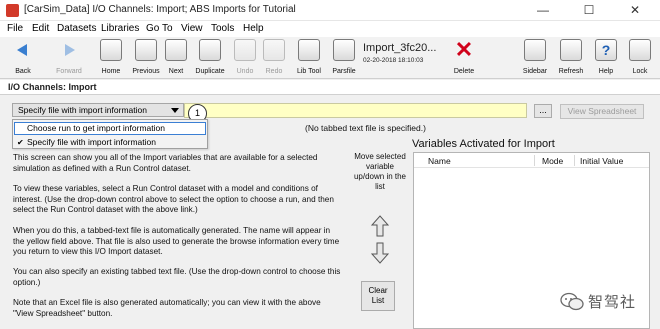  I want to click on move-down-arrow-icon, so click(380, 253).